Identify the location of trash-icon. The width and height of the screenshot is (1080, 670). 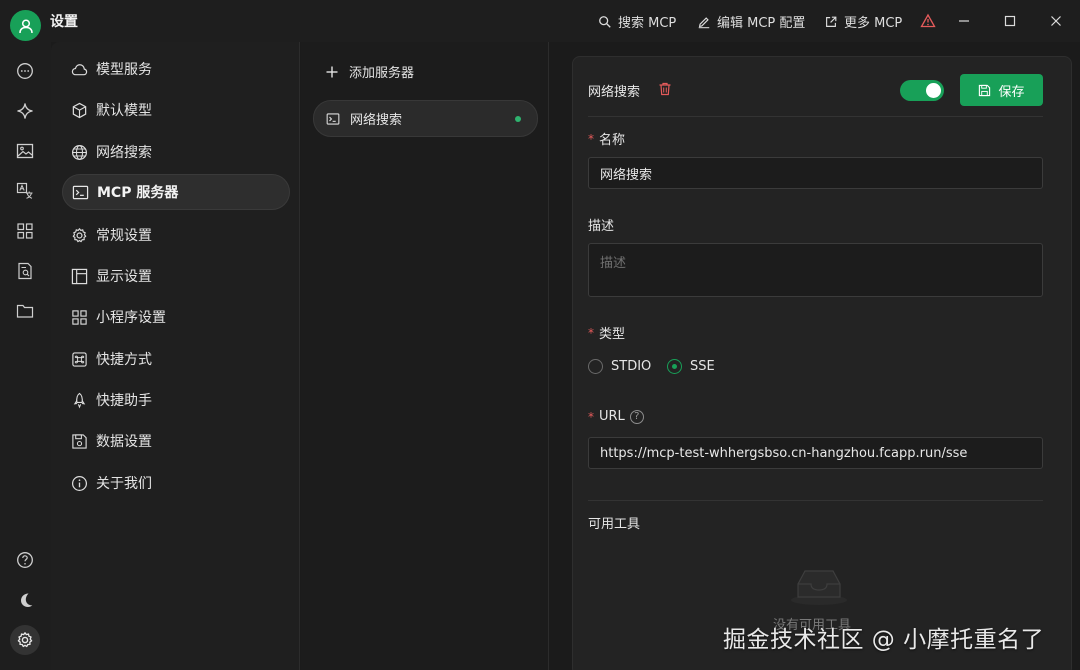
(665, 89).